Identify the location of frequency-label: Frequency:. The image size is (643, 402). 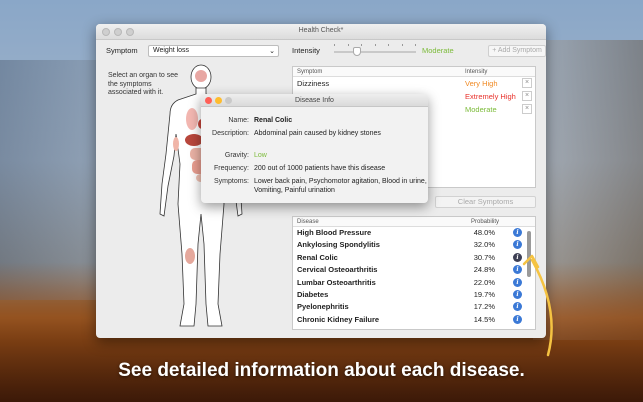
(231, 168).